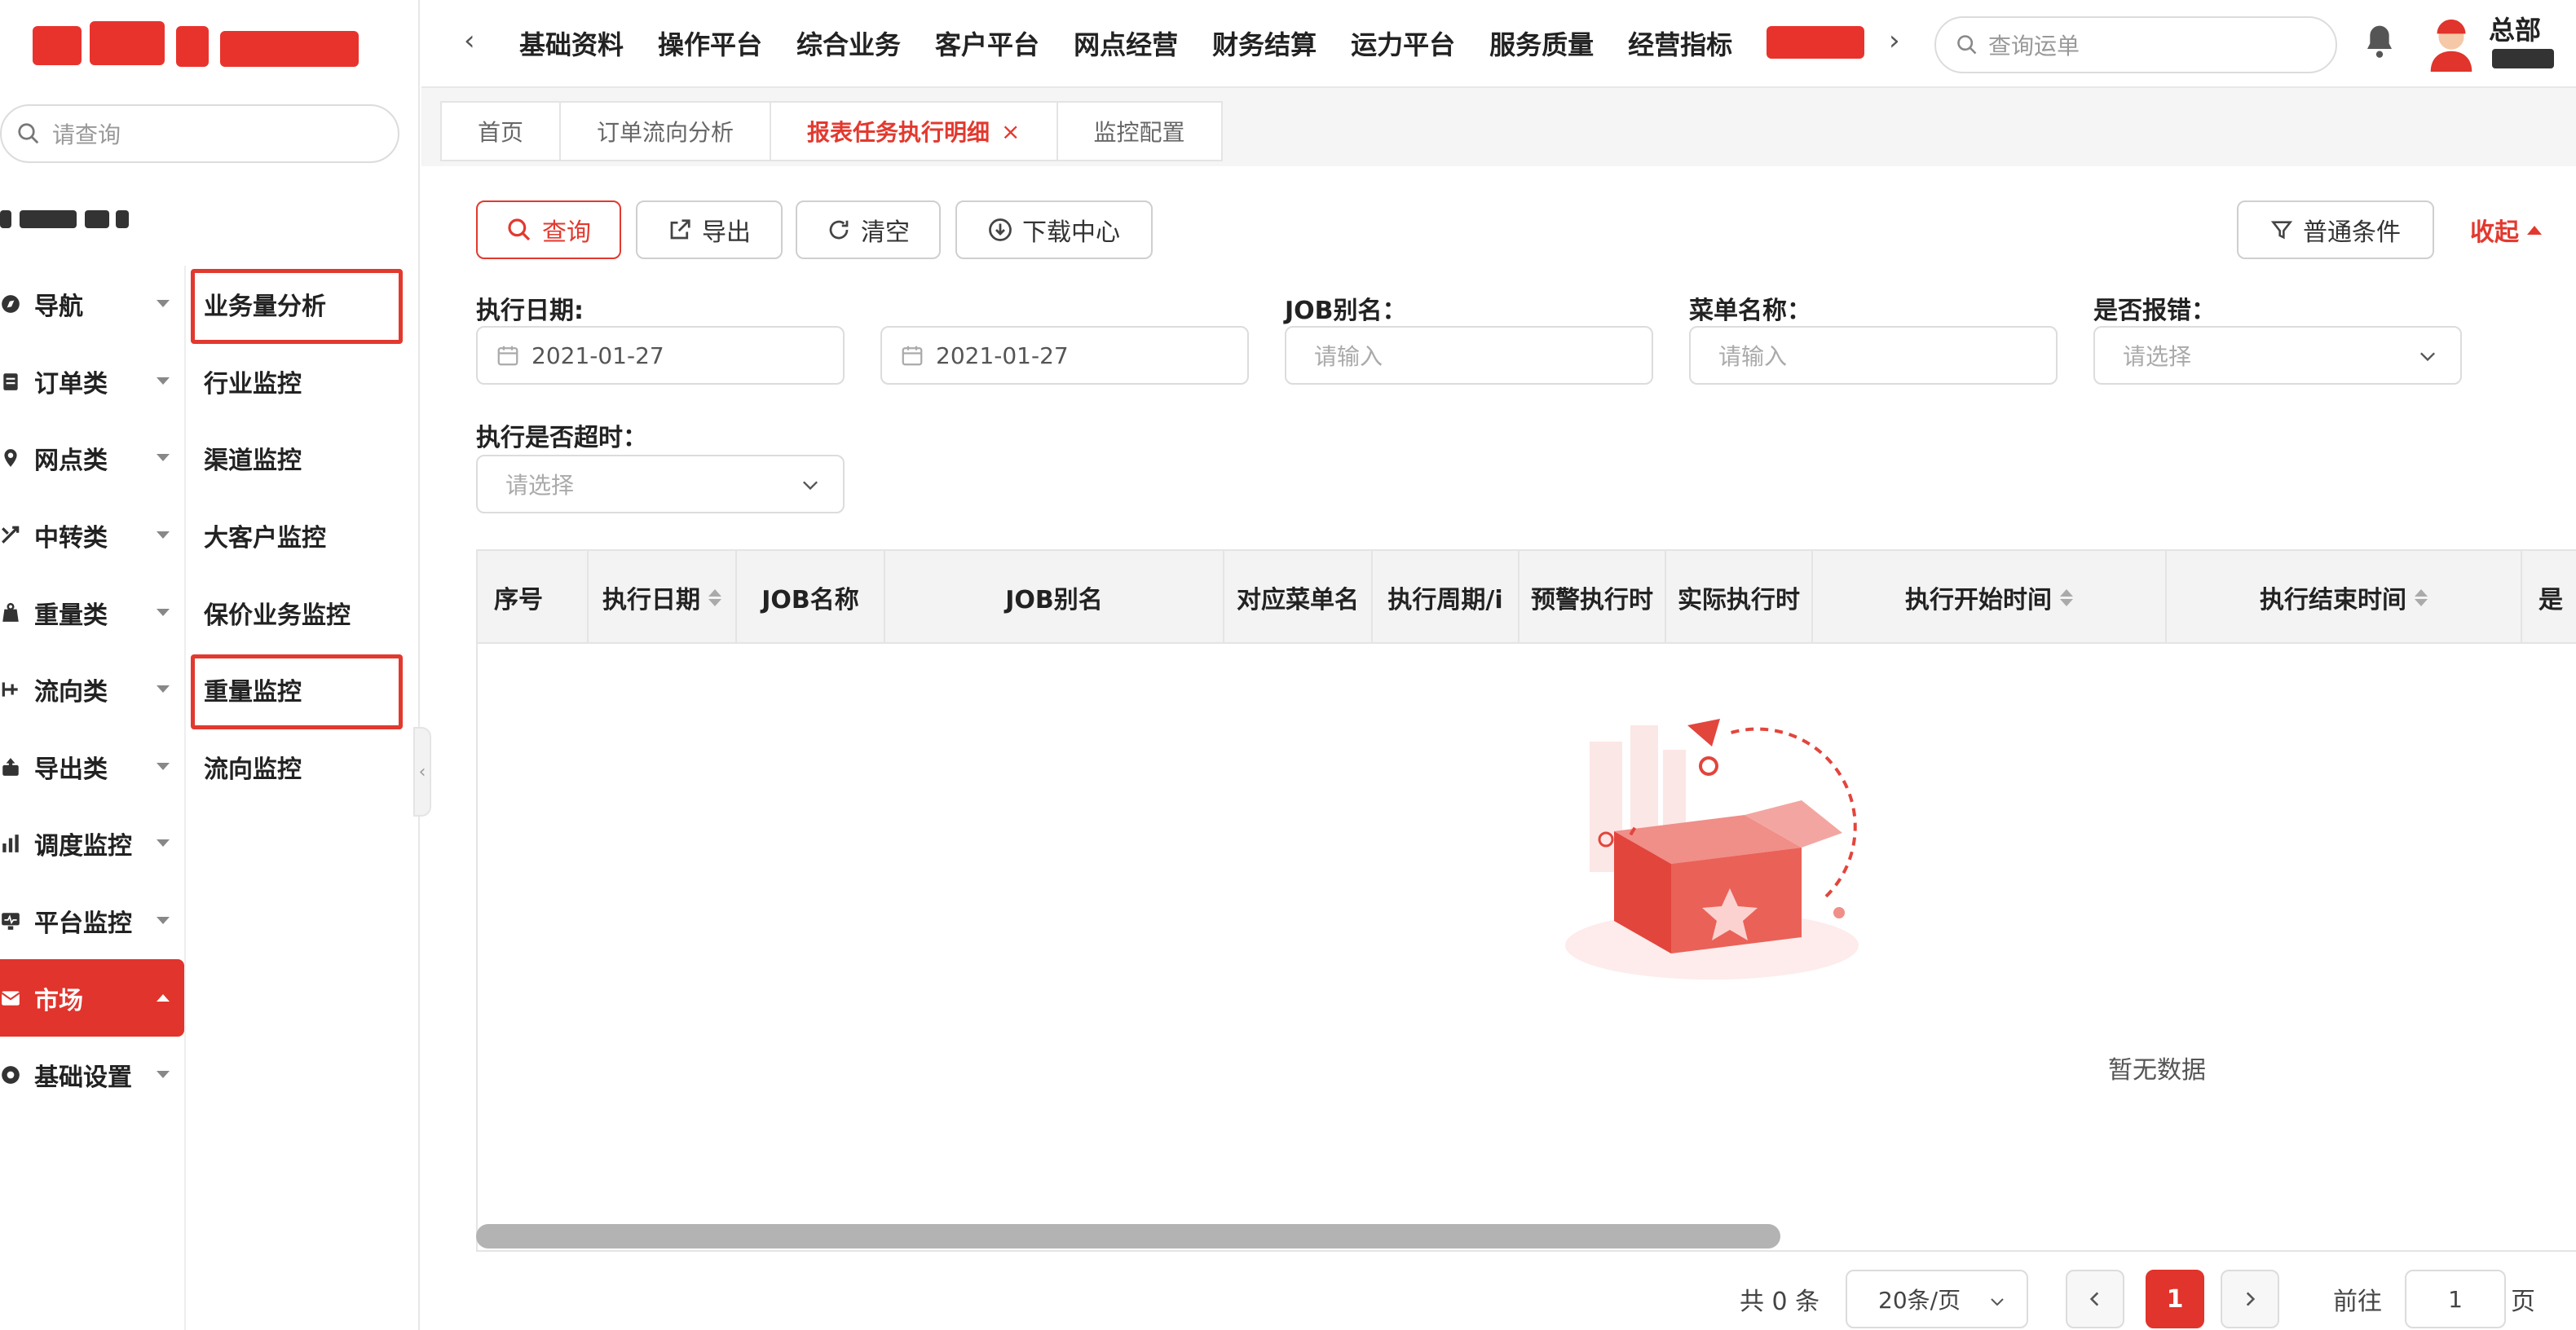  I want to click on menu-name-input: 请输入, so click(1873, 355).